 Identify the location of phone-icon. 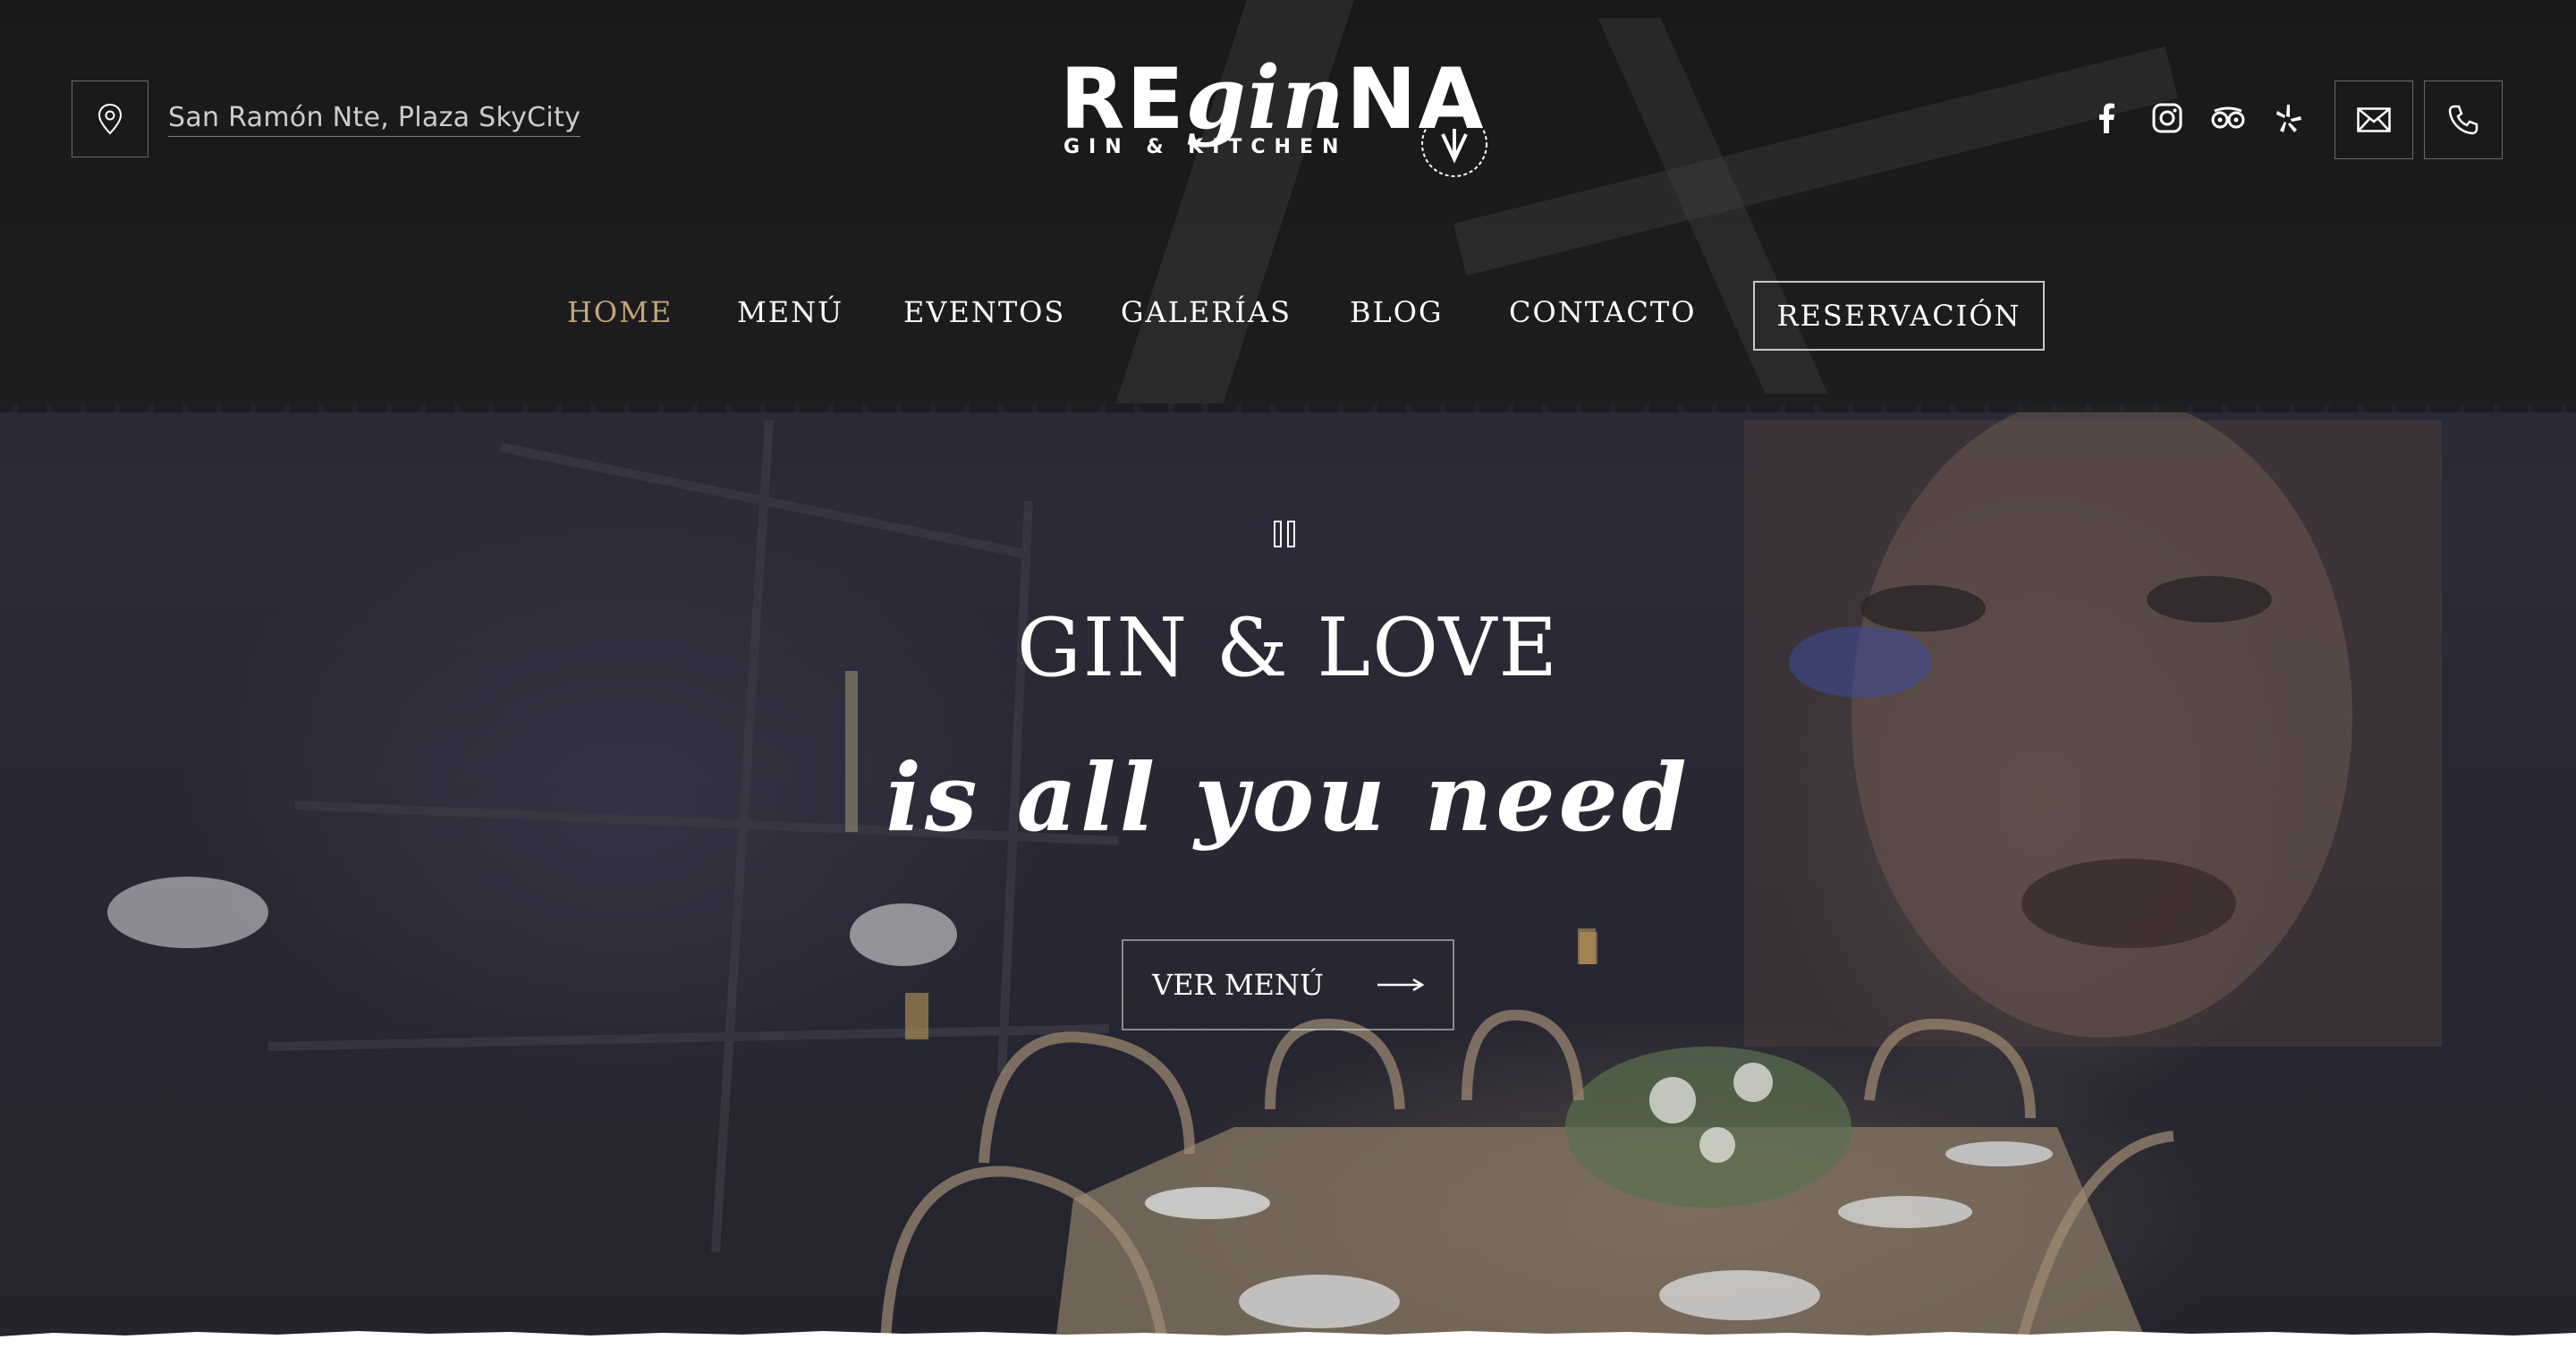
(2463, 120).